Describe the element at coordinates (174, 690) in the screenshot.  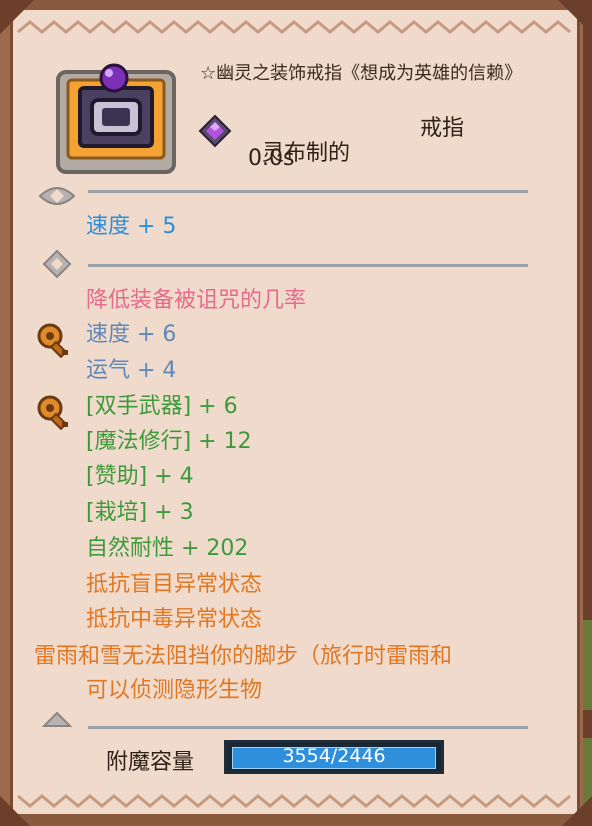
I see `special-line: 可以侦测隐形生物` at that location.